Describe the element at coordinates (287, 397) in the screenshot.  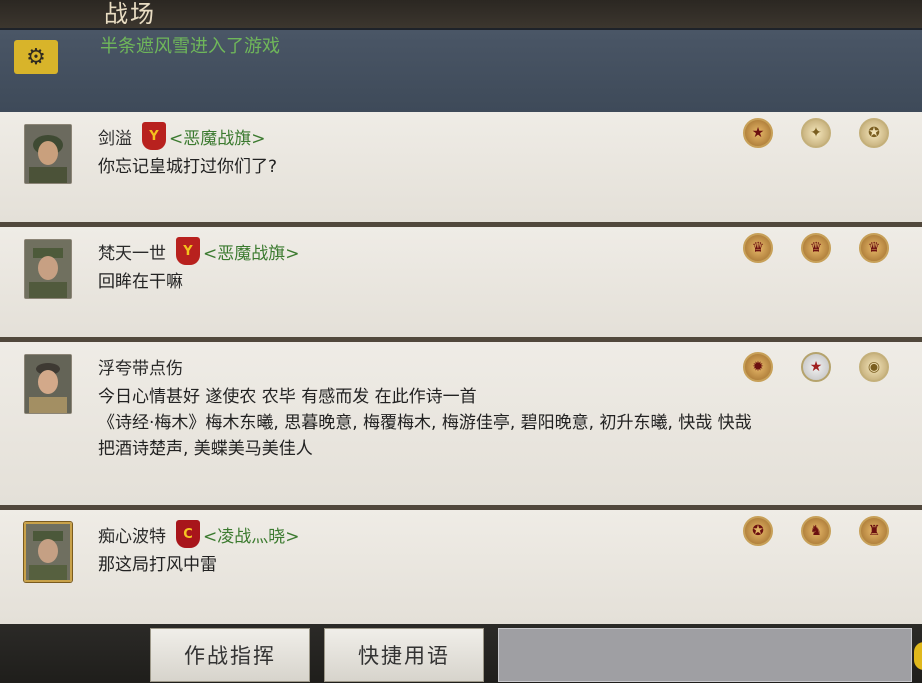
I see `message-text-line: 今日心情甚好 遂使农 农毕 有感而发 在此作诗一首` at that location.